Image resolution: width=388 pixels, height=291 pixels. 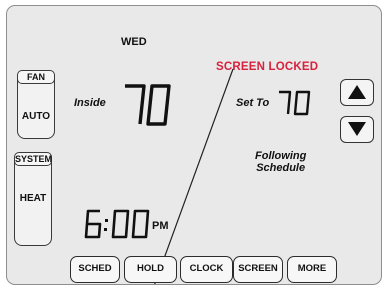 What do you see at coordinates (134, 42) in the screenshot?
I see `day-of-week: WED` at bounding box center [134, 42].